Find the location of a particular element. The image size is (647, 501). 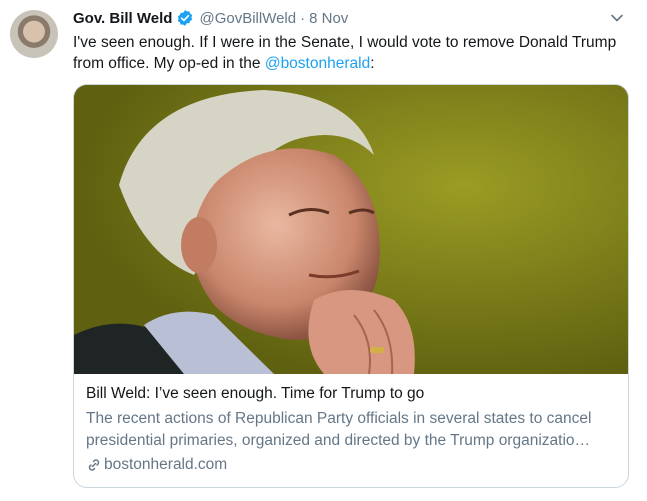

link-icon is located at coordinates (94, 464).